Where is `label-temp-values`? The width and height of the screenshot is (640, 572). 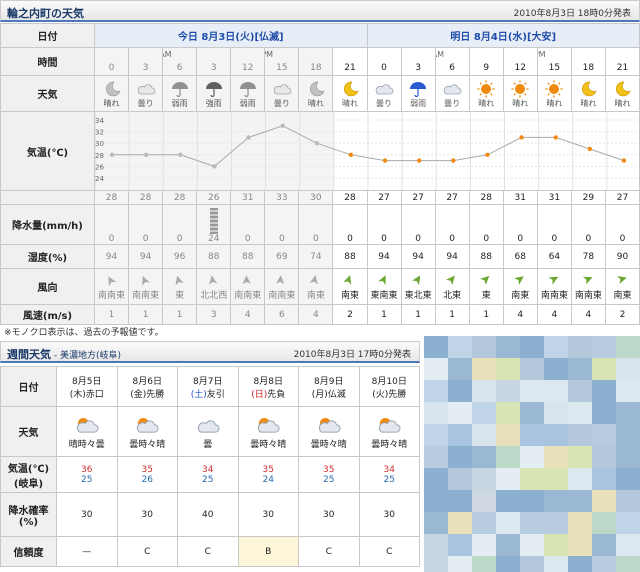 label-temp-values is located at coordinates (47, 197).